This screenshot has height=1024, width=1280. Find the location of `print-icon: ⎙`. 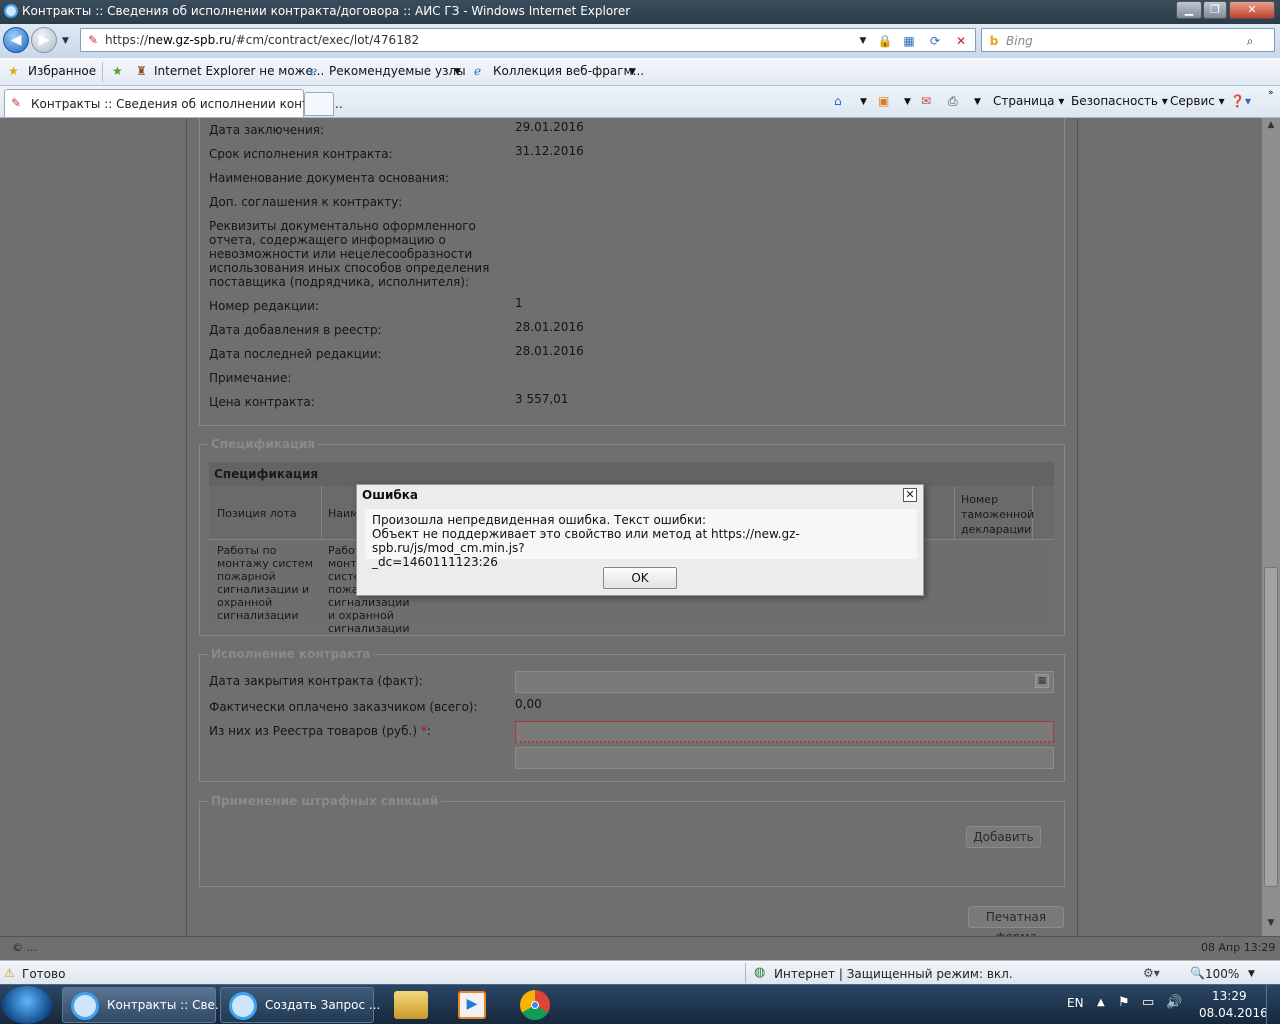

print-icon: ⎙ is located at coordinates (953, 101).